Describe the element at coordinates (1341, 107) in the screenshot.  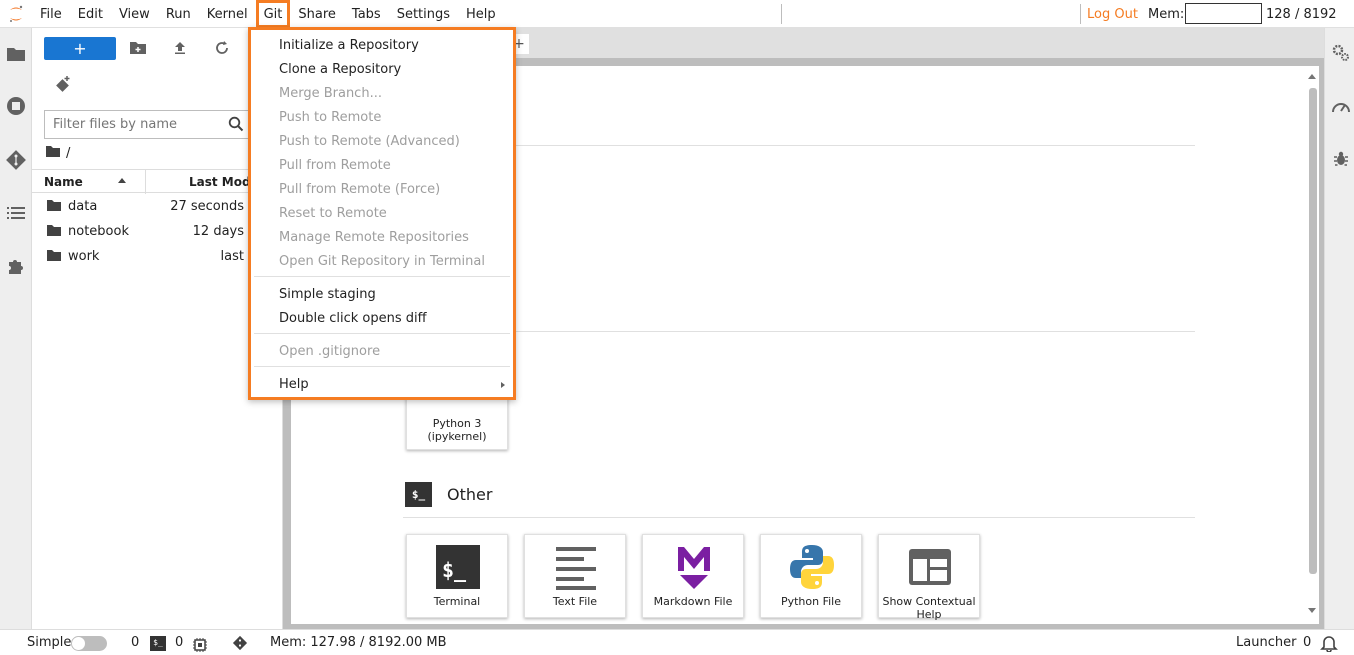
I see `resource-usage-icon` at that location.